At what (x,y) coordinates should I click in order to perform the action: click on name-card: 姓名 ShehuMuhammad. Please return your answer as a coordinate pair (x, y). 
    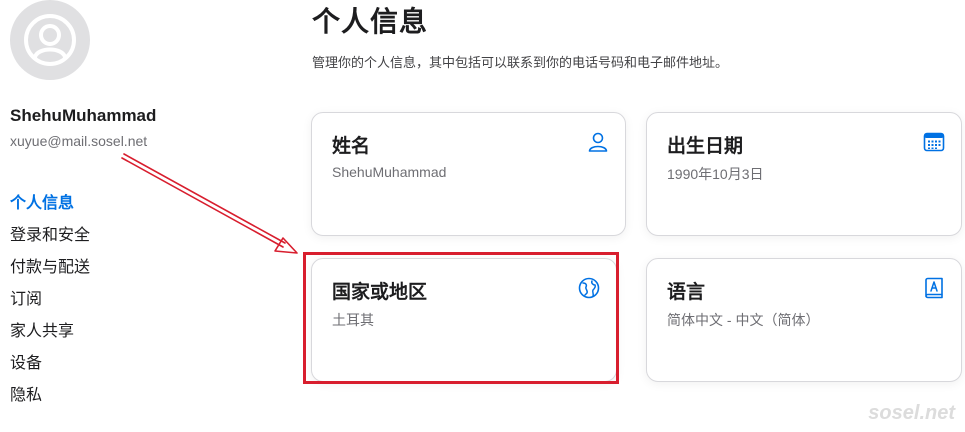
    Looking at the image, I should click on (468, 174).